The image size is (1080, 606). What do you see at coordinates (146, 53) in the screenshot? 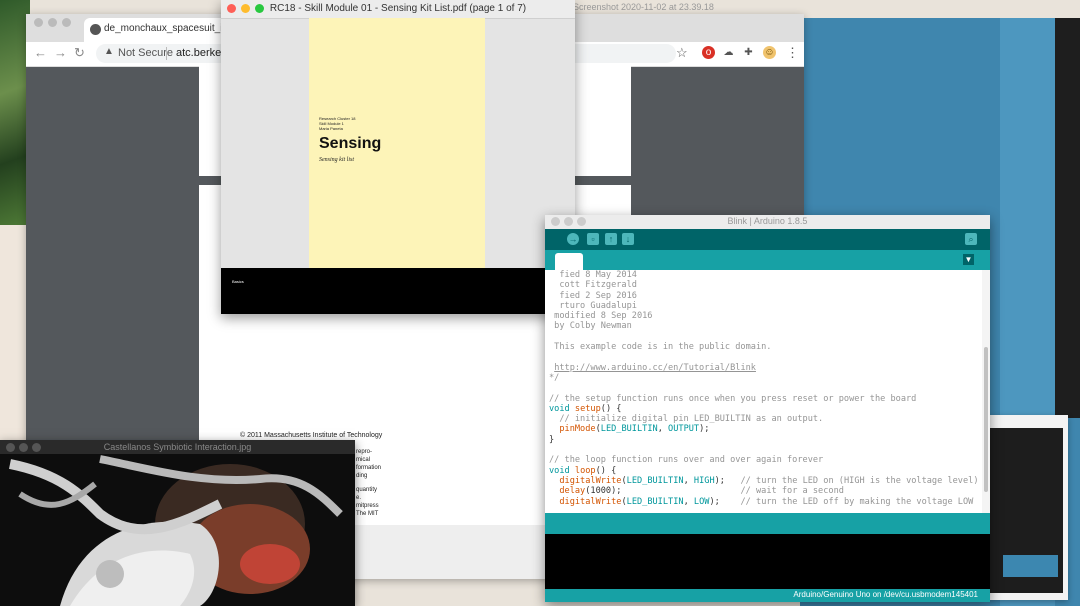
I see `security-label: Not Secure` at bounding box center [146, 53].